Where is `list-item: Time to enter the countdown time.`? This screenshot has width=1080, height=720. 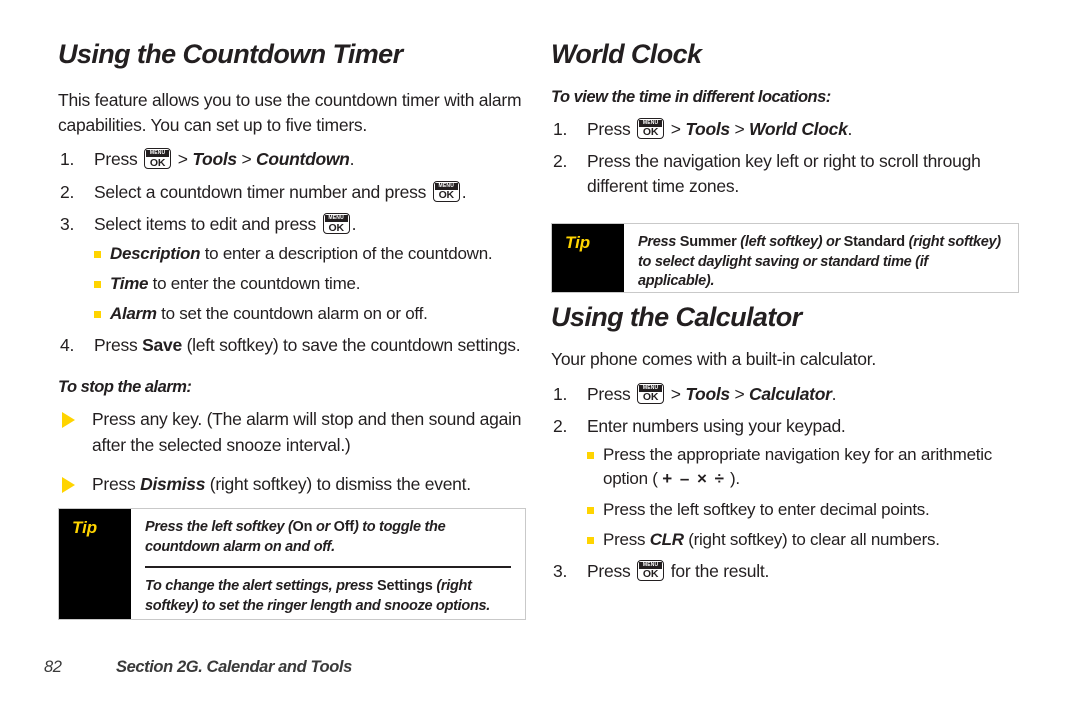
list-item: Time to enter the countdown time. is located at coordinates (310, 284).